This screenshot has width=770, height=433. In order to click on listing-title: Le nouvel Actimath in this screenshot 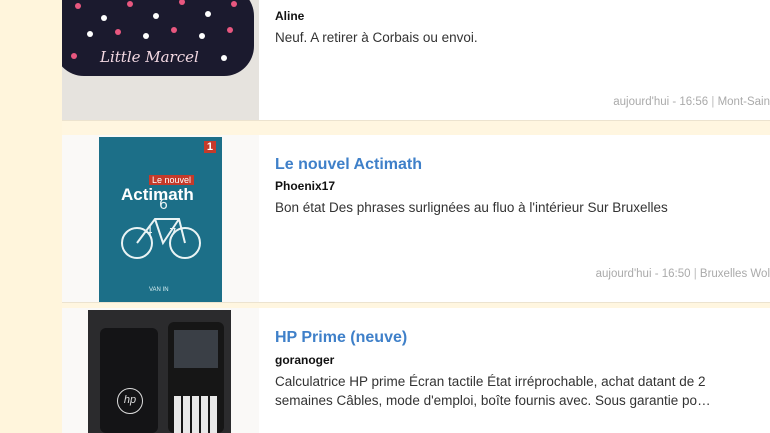, I will do `click(348, 165)`.